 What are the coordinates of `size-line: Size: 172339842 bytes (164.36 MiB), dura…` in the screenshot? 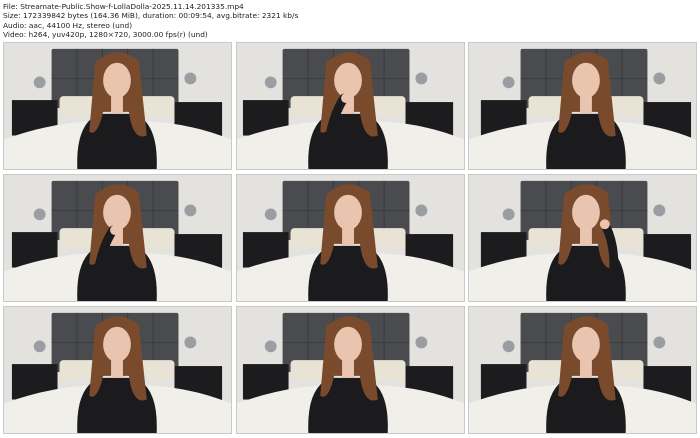 It's located at (151, 16).